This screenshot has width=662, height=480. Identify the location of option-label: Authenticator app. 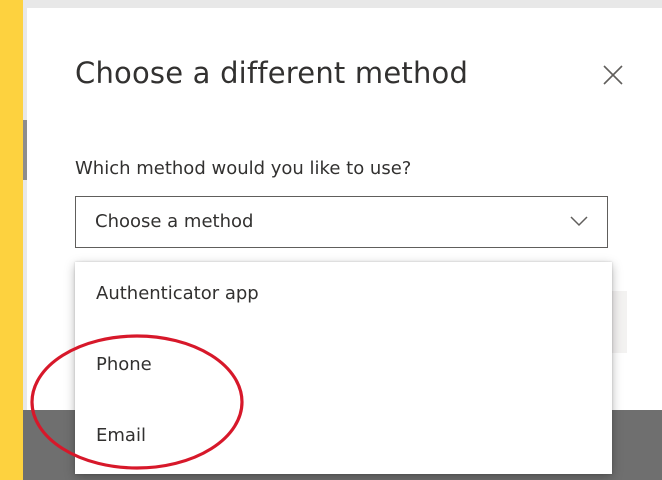
(177, 293).